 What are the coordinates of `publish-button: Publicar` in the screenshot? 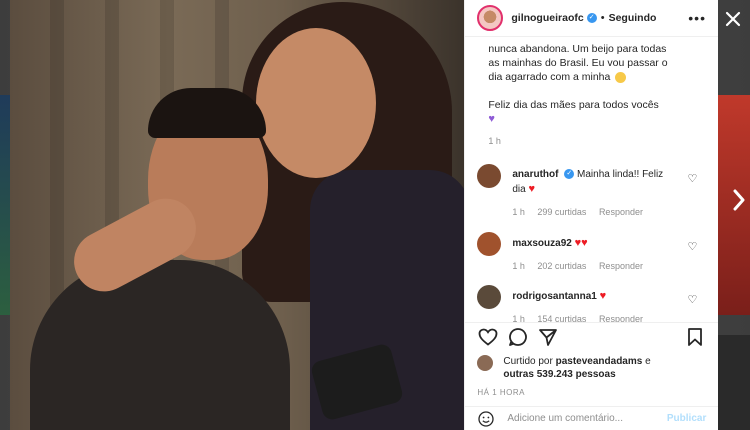 It's located at (686, 418).